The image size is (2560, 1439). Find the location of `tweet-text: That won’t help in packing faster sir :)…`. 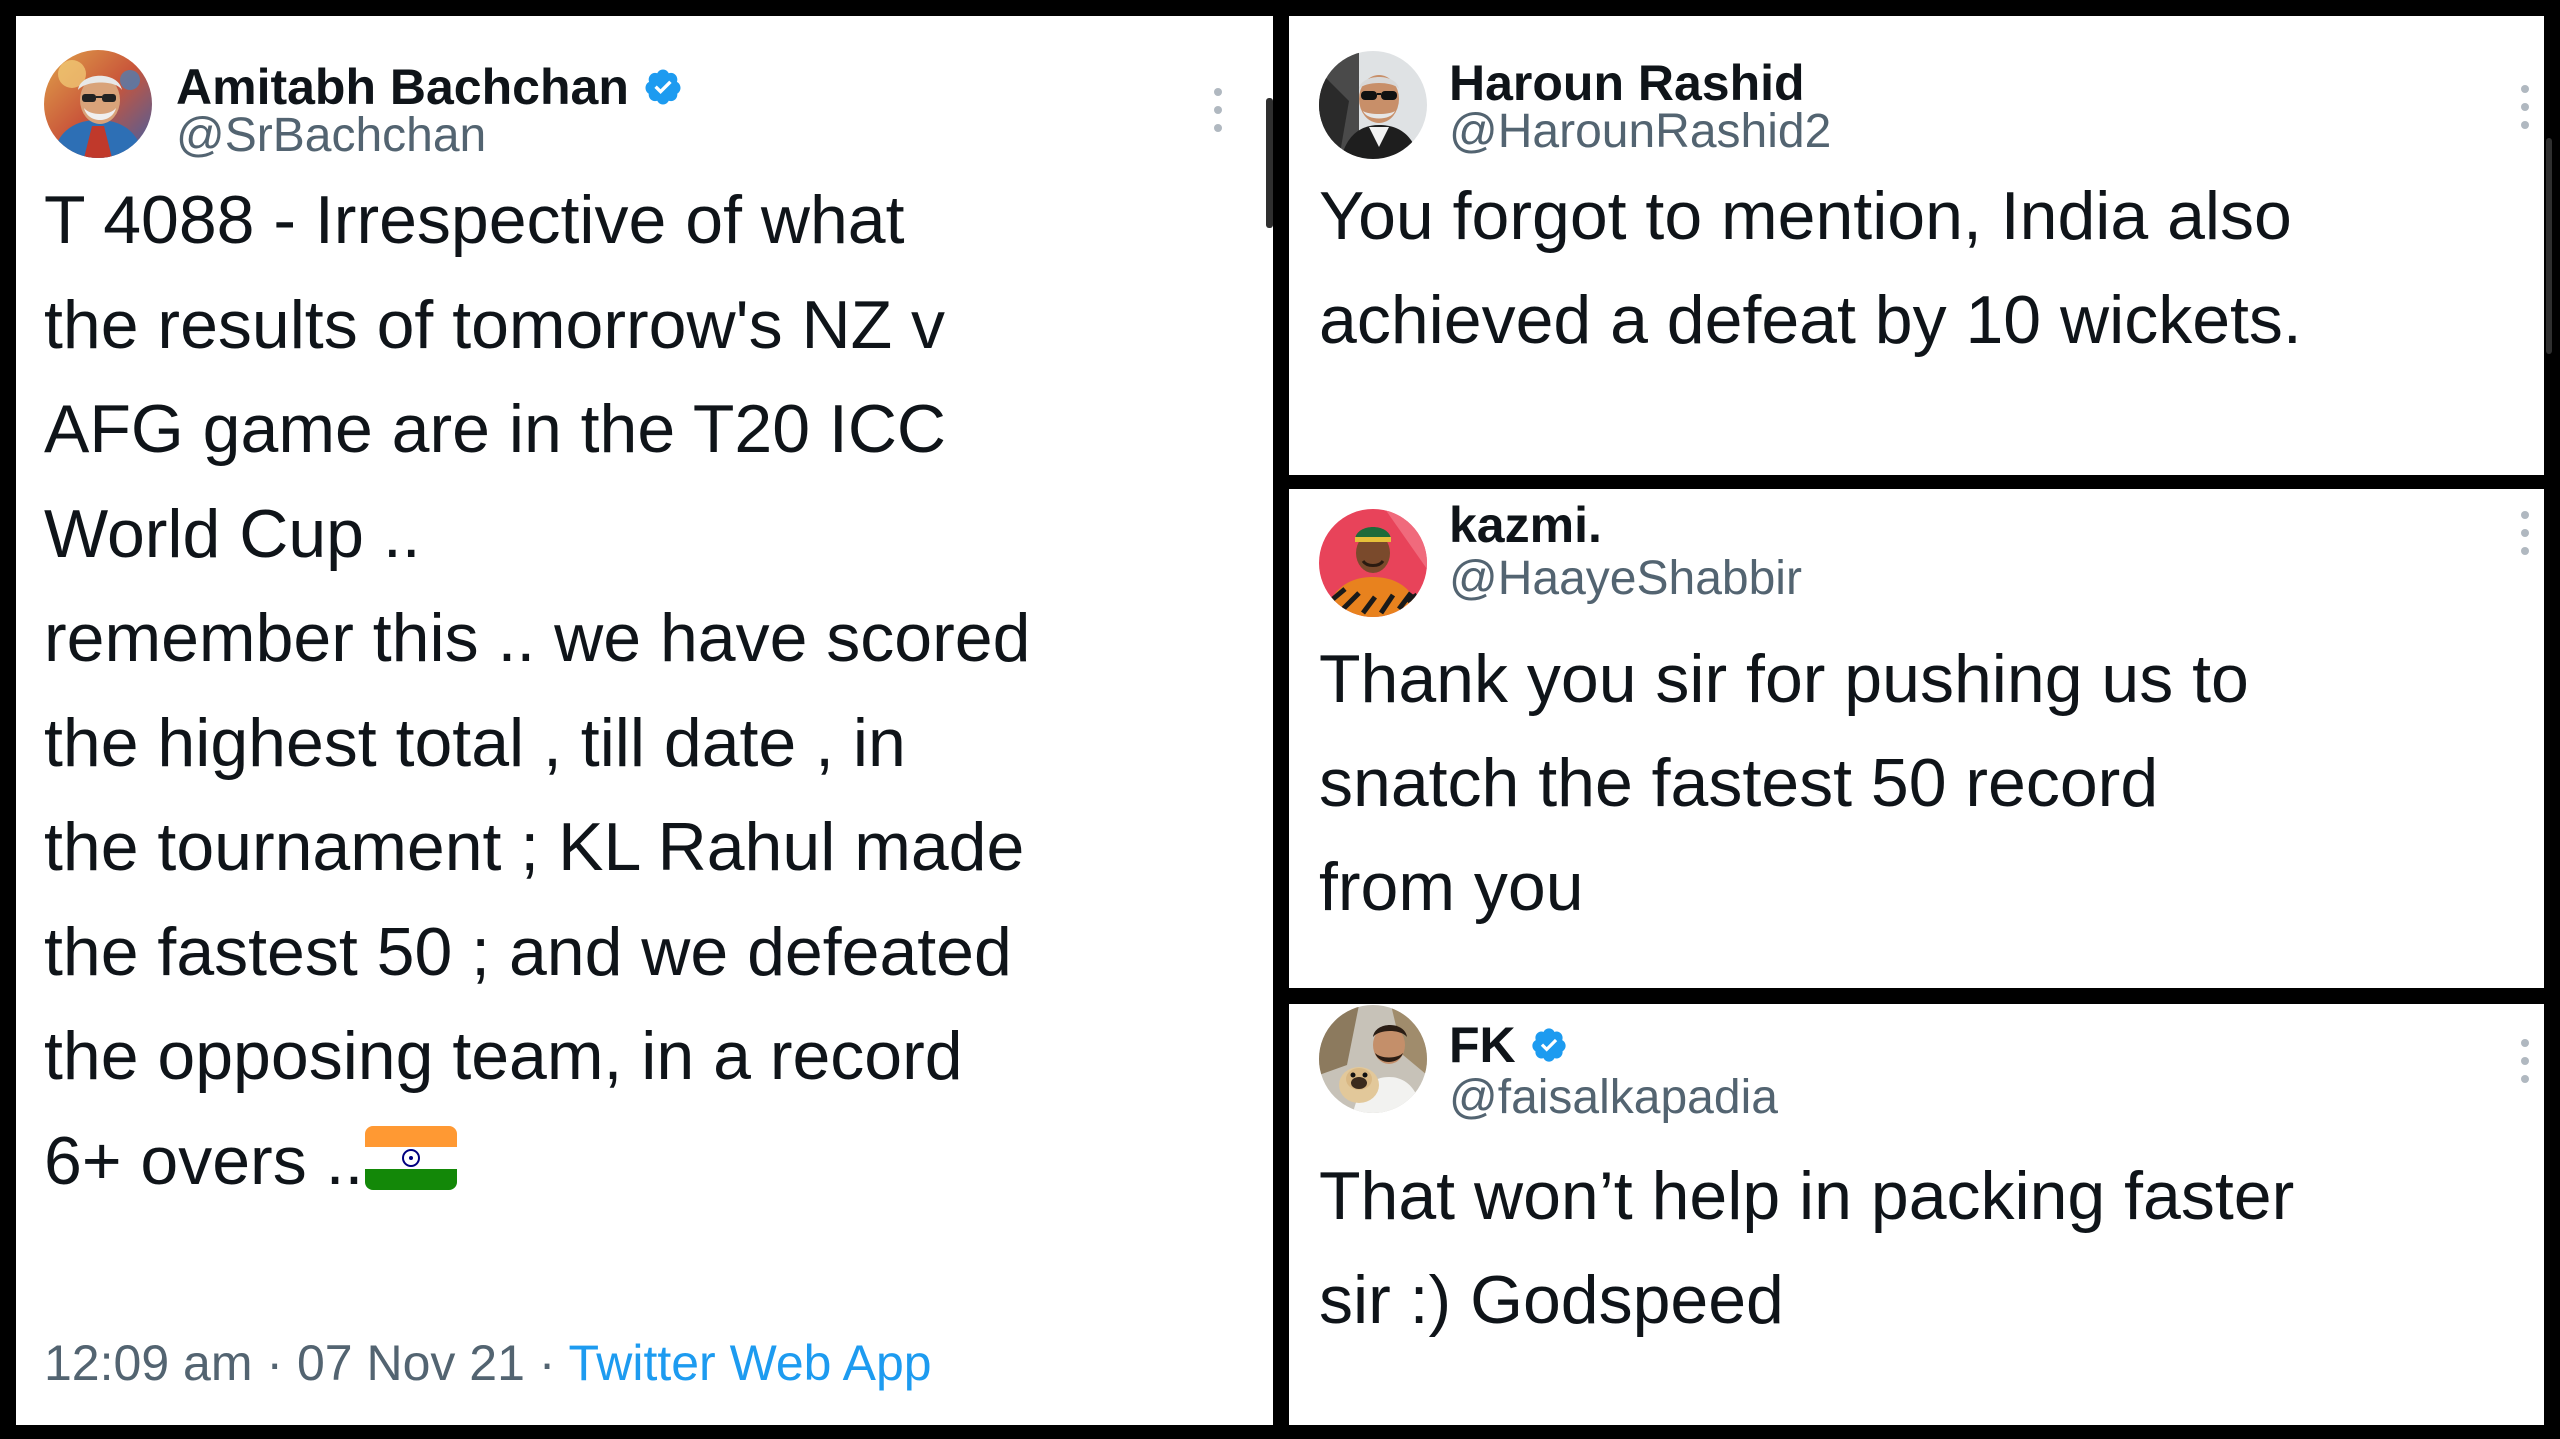

tweet-text: That won’t help in packing faster sir :)… is located at coordinates (1807, 1248).